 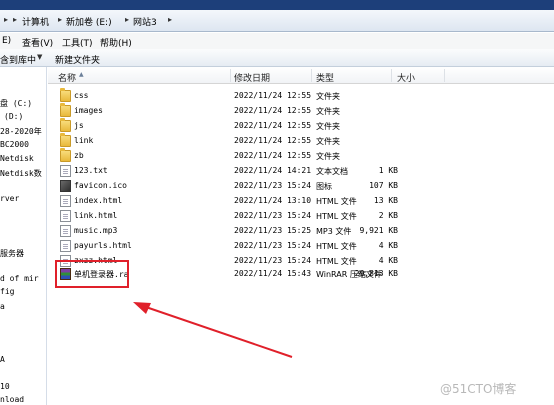 What do you see at coordinates (37, 42) in the screenshot?
I see `menu-view: 查看(V)` at bounding box center [37, 42].